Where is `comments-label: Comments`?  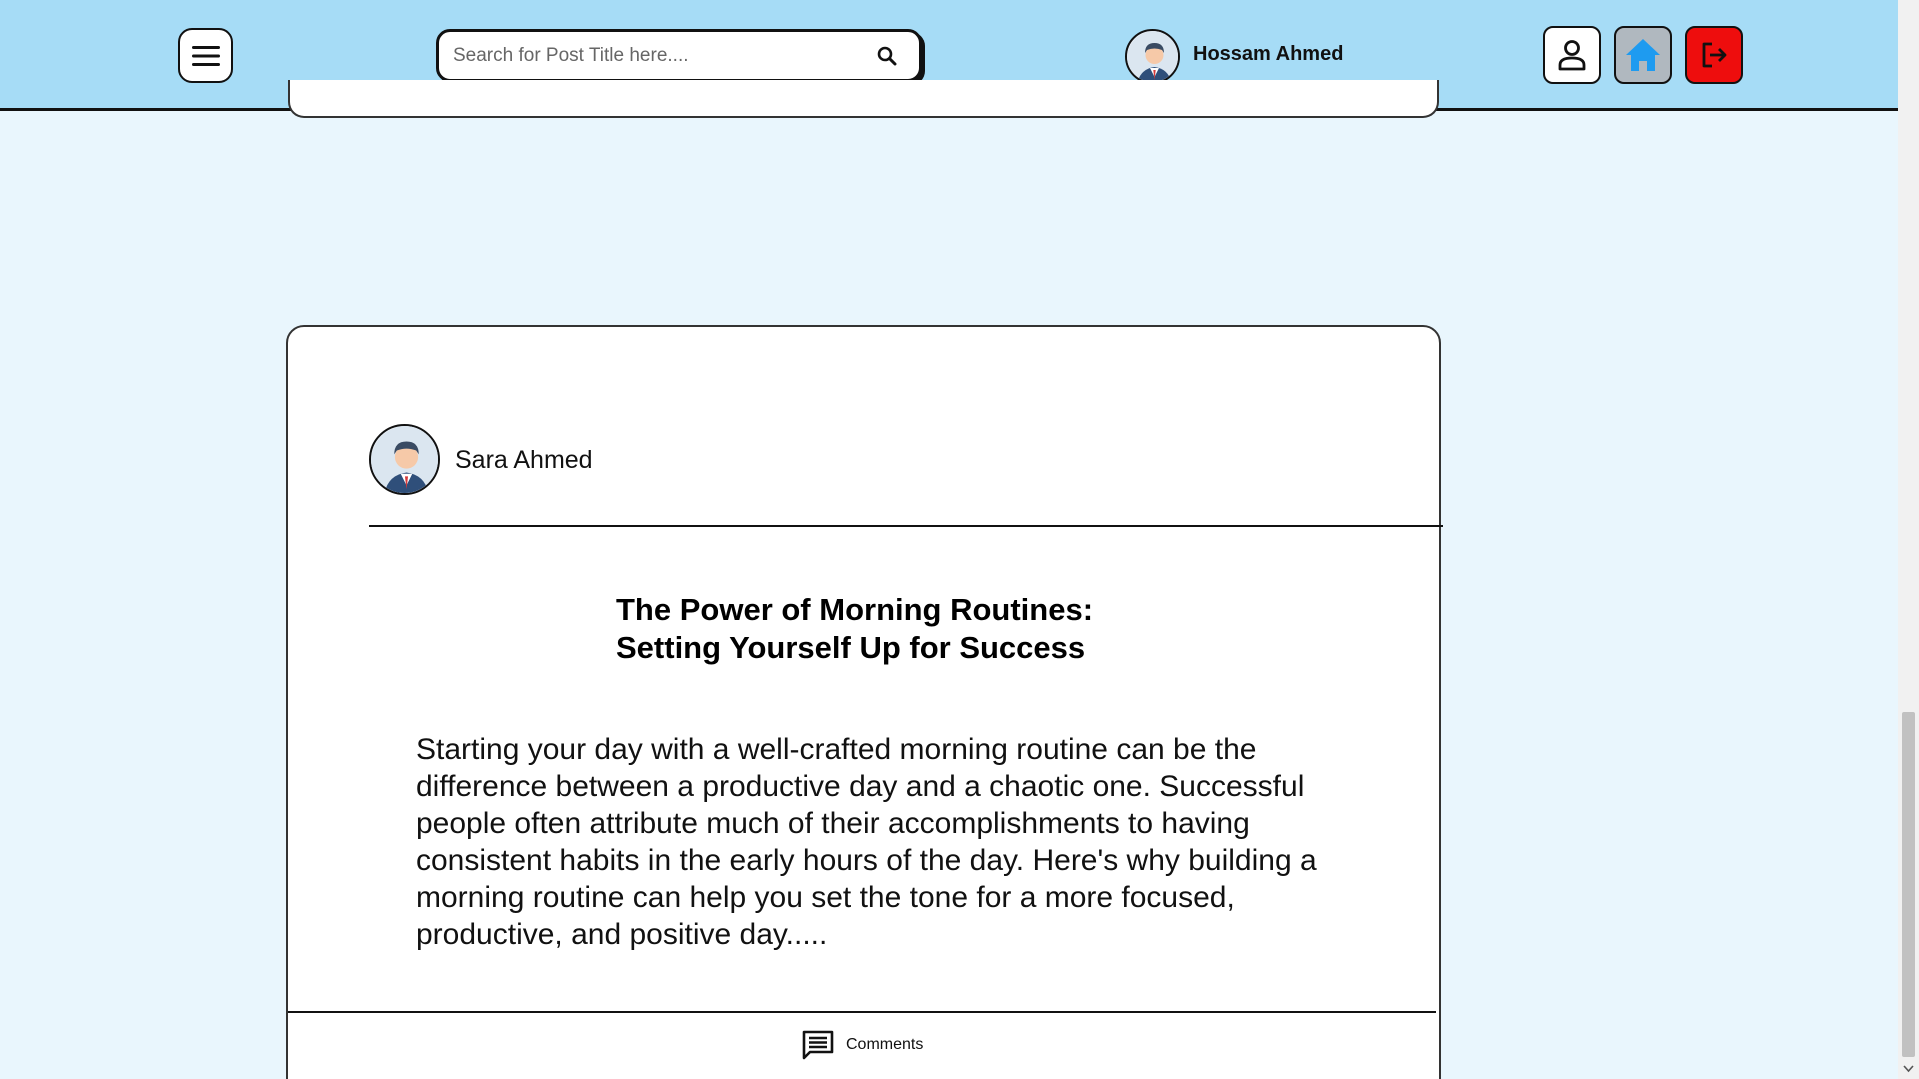 comments-label: Comments is located at coordinates (885, 1044).